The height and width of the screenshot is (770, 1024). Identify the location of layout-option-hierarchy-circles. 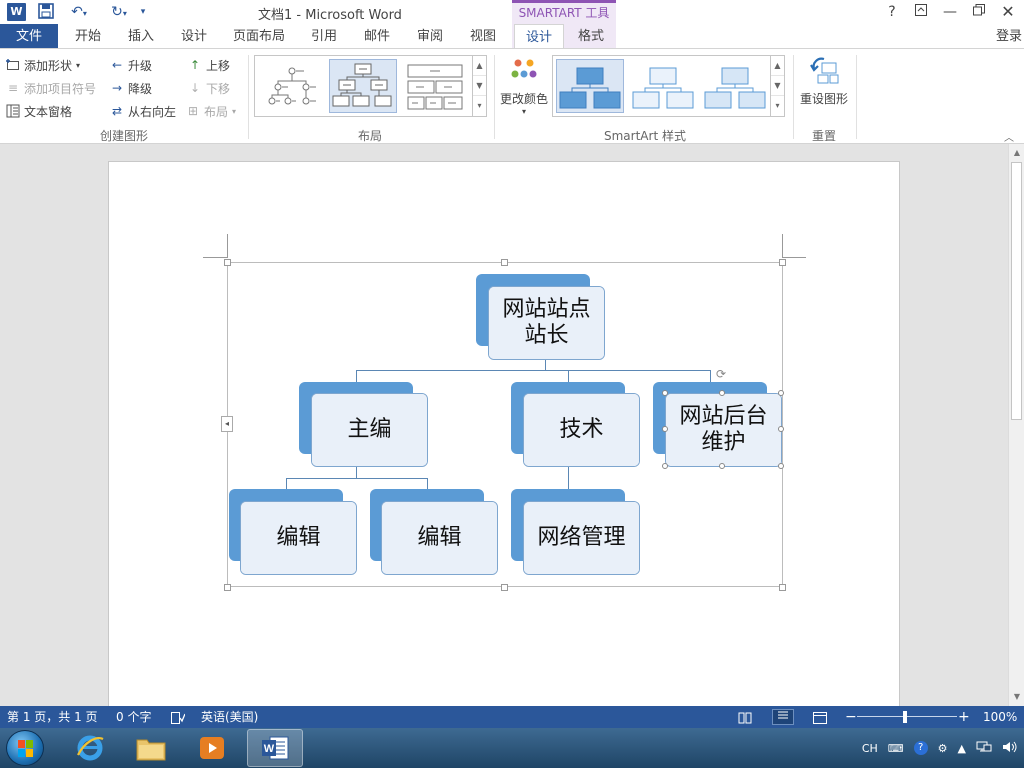
(292, 86).